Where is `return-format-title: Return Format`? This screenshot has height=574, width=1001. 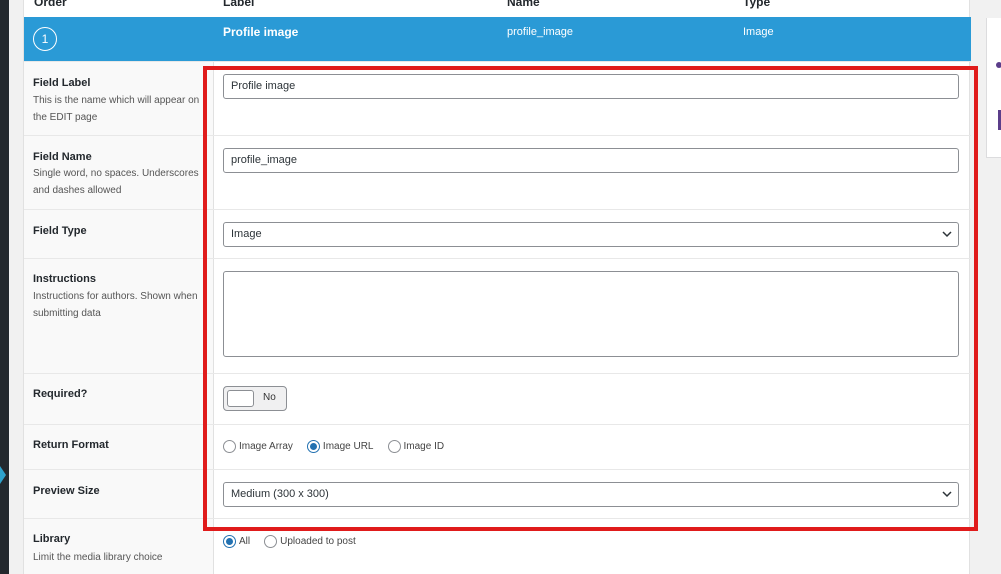
return-format-title: Return Format is located at coordinates (71, 445).